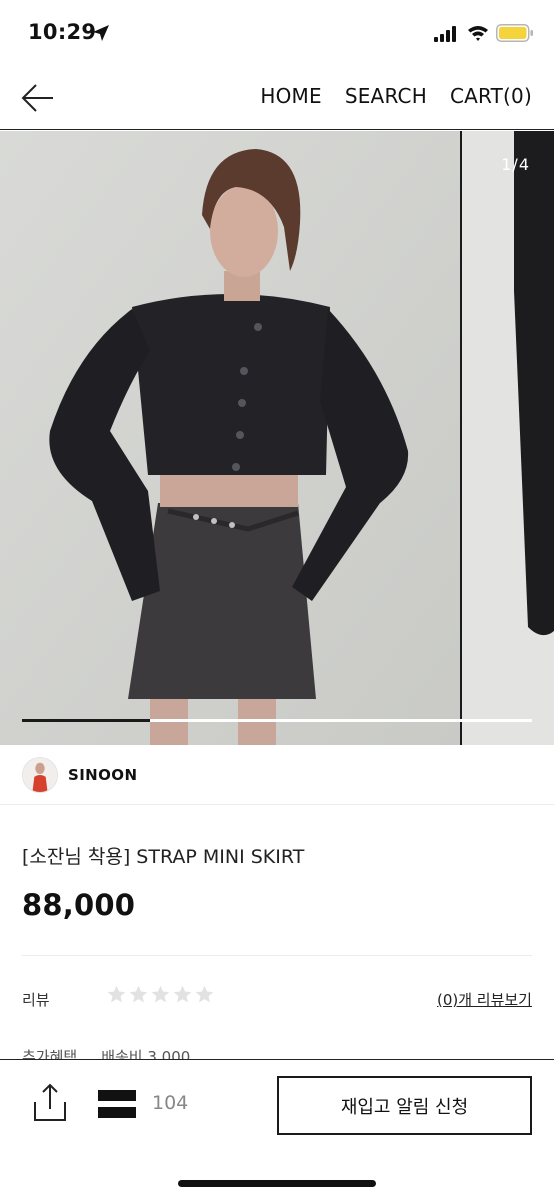 Image resolution: width=554 pixels, height=1200 pixels. Describe the element at coordinates (277, 720) in the screenshot. I see `gallery-progress-bar` at that location.